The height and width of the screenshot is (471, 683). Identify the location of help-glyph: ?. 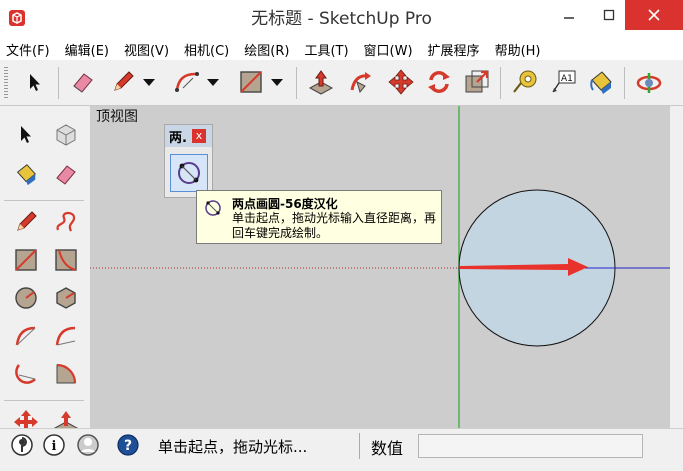
(128, 446).